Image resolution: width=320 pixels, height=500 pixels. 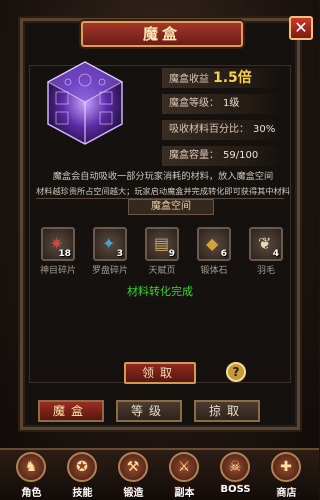 What do you see at coordinates (159, 474) in the screenshot?
I see `bottom-nav: ♞ 角色 ✪ 技能 ⚒ 锻造 ⚔ 副本 ☠ BOSS ✚ 商店` at bounding box center [159, 474].